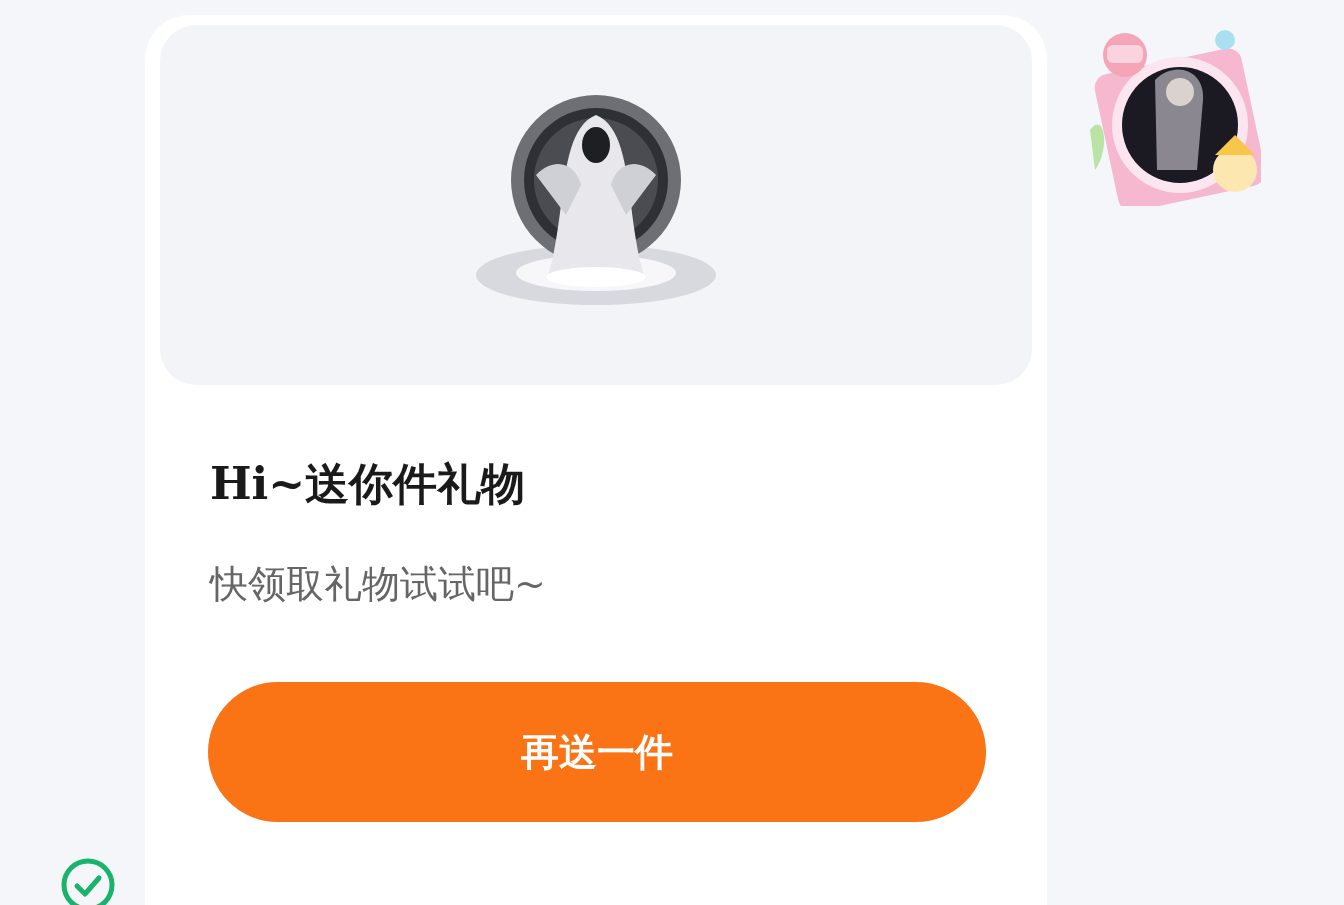  Describe the element at coordinates (597, 752) in the screenshot. I see `send-another-button: 再送一件` at that location.